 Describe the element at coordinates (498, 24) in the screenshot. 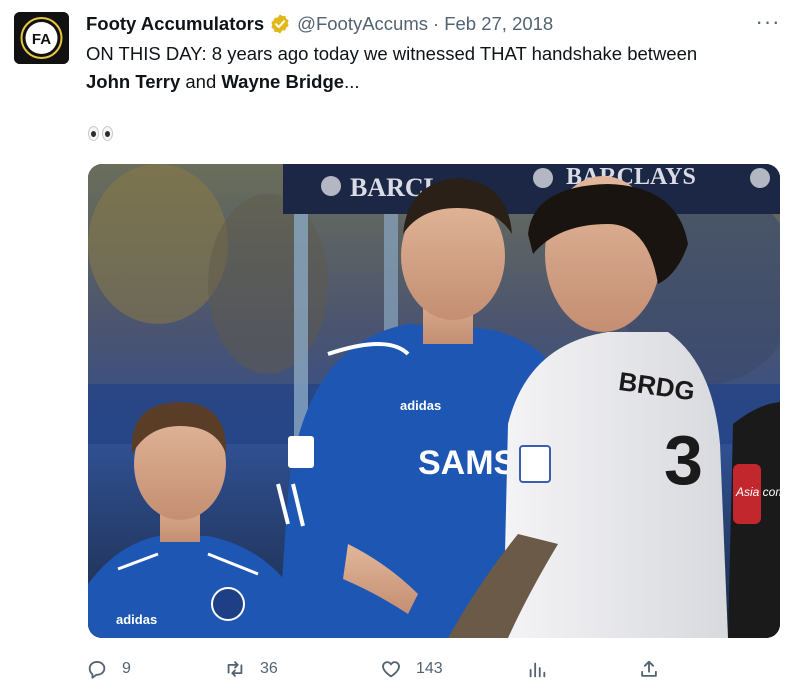

I see `tweet-date: Feb 27, 2018` at that location.